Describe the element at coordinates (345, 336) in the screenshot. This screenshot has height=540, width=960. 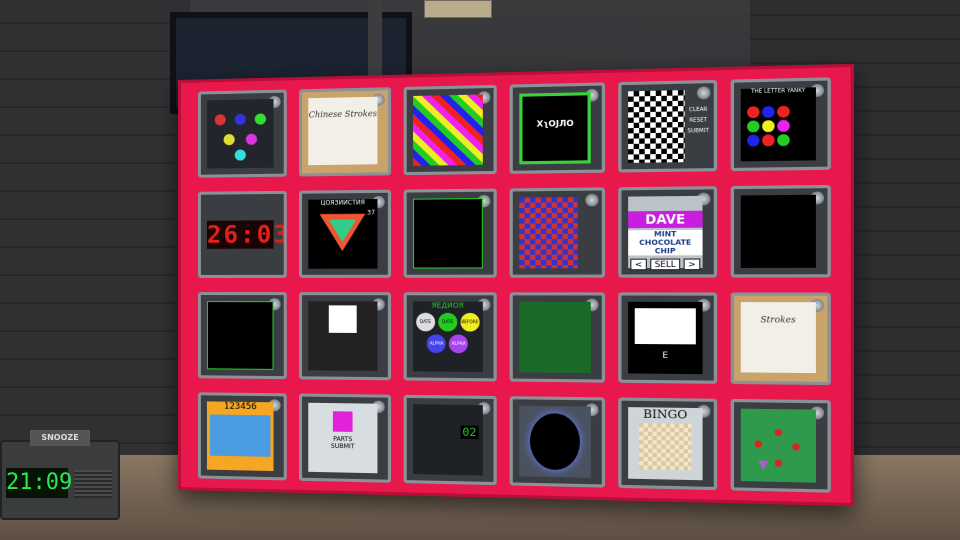
I see `module-typewriter` at that location.